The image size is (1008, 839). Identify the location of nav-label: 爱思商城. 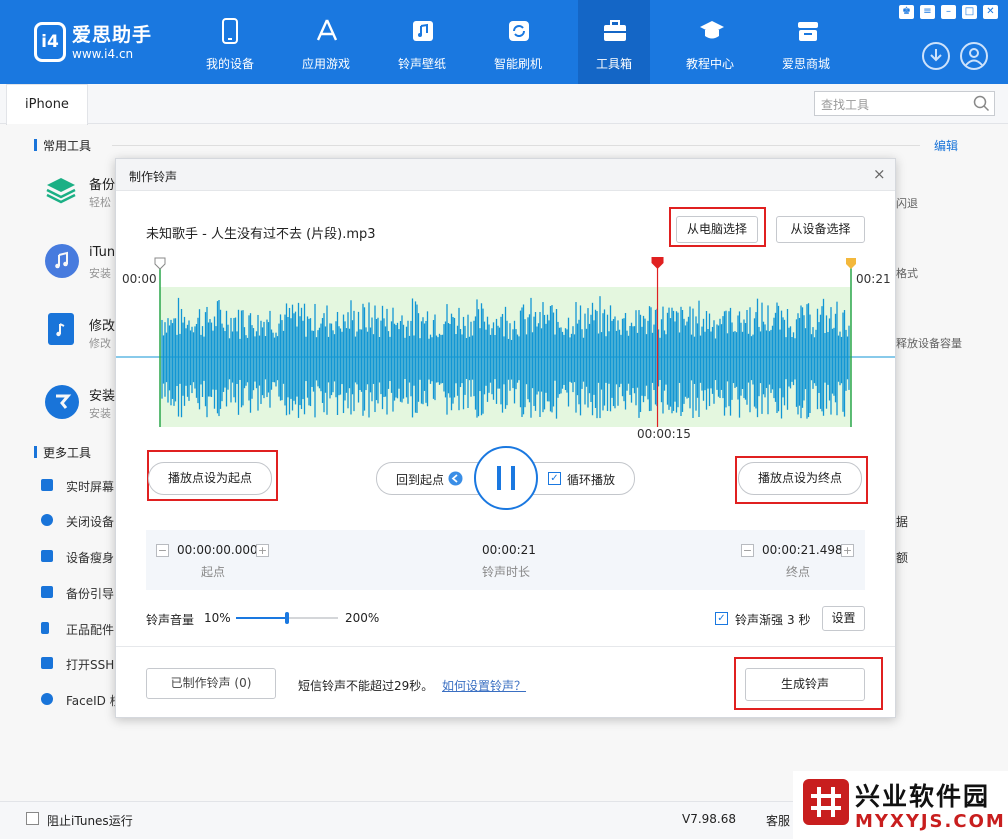
(805, 64).